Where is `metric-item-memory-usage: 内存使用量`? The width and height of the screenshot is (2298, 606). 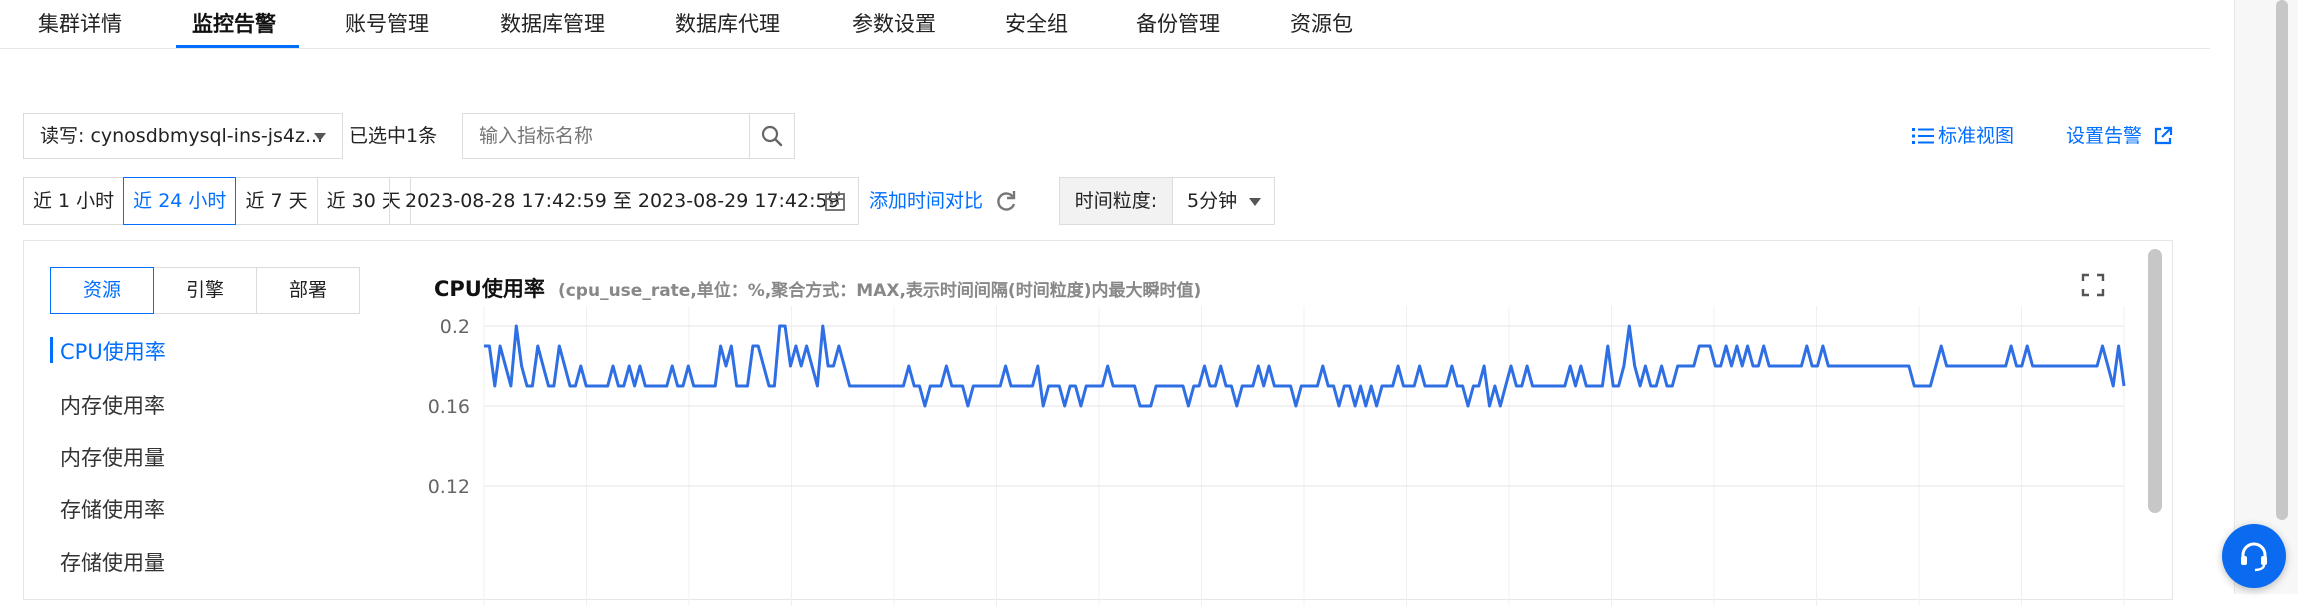 metric-item-memory-usage: 内存使用量 is located at coordinates (112, 457).